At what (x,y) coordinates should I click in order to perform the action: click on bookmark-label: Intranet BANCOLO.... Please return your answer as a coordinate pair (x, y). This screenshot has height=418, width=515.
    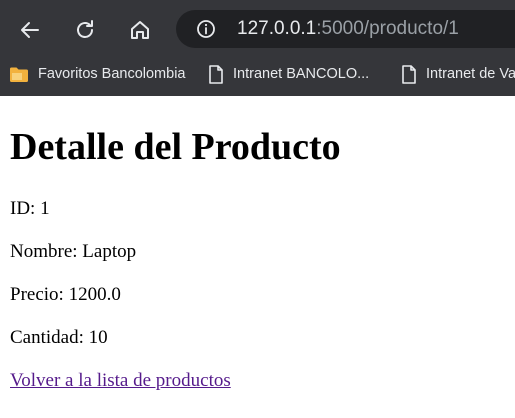
    Looking at the image, I should click on (301, 74).